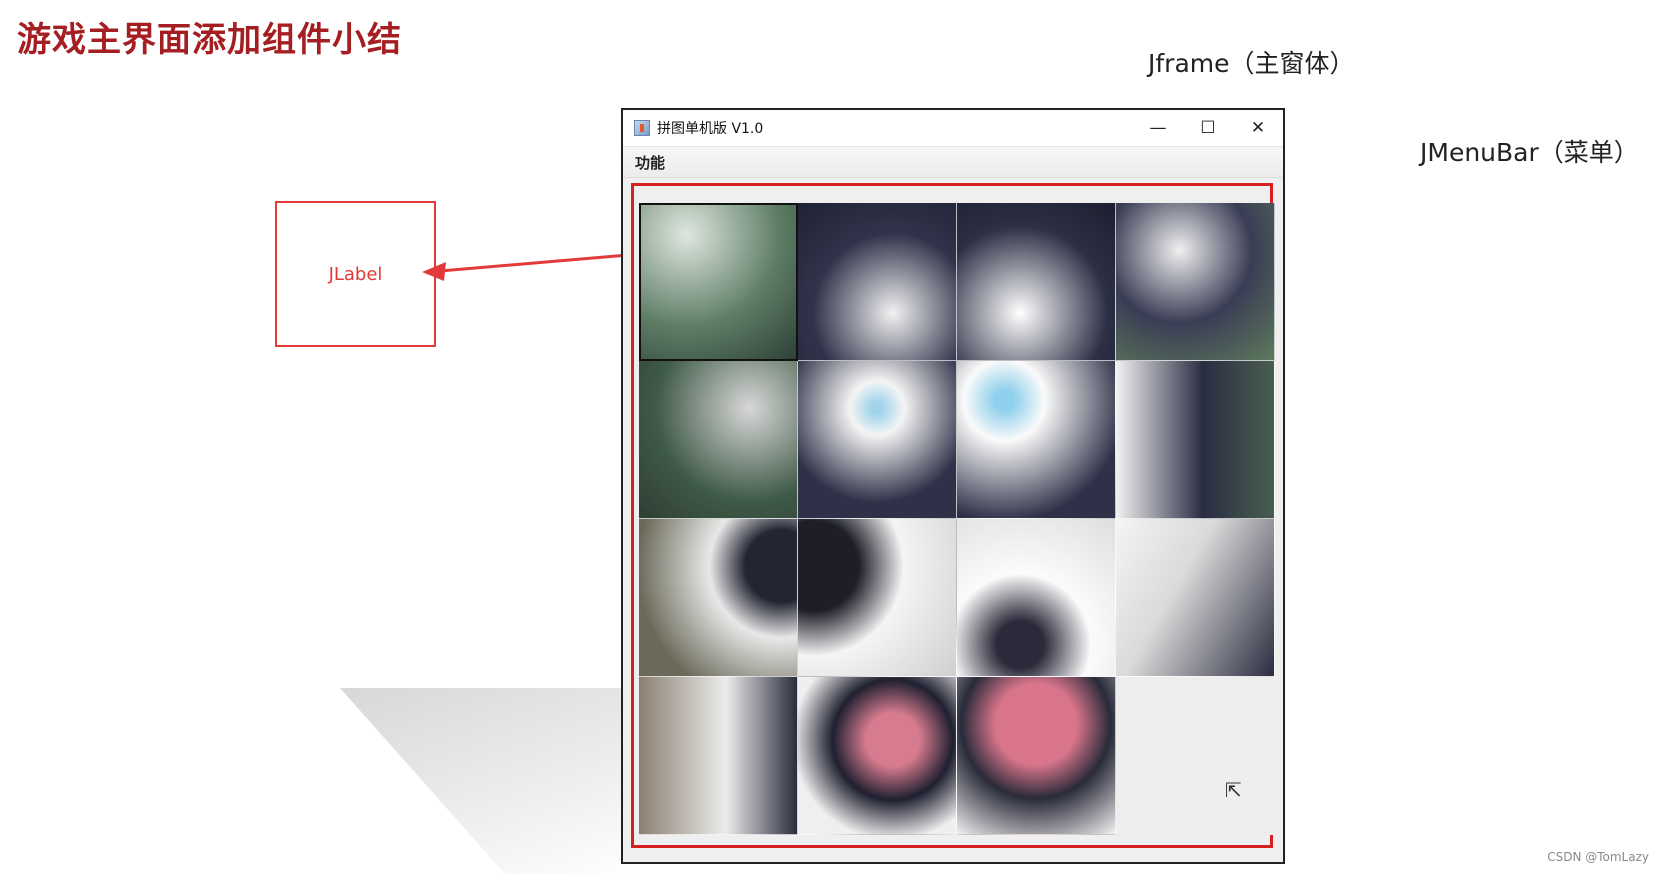 The width and height of the screenshot is (1663, 874). What do you see at coordinates (1529, 152) in the screenshot?
I see `jmenubar-annotation: JMenuBar（菜单）` at bounding box center [1529, 152].